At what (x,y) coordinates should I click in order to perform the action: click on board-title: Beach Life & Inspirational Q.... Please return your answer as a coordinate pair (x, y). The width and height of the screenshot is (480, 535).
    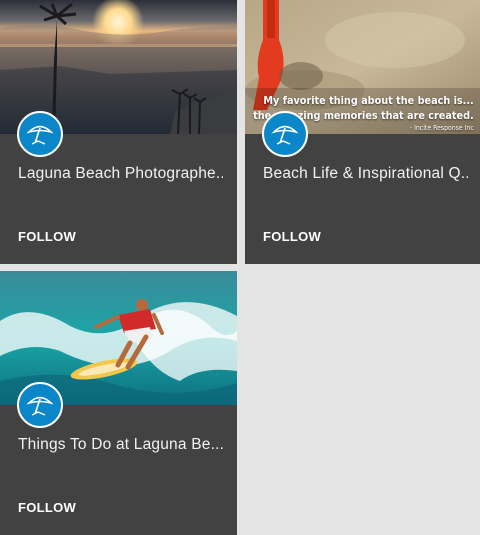
    Looking at the image, I should click on (365, 174).